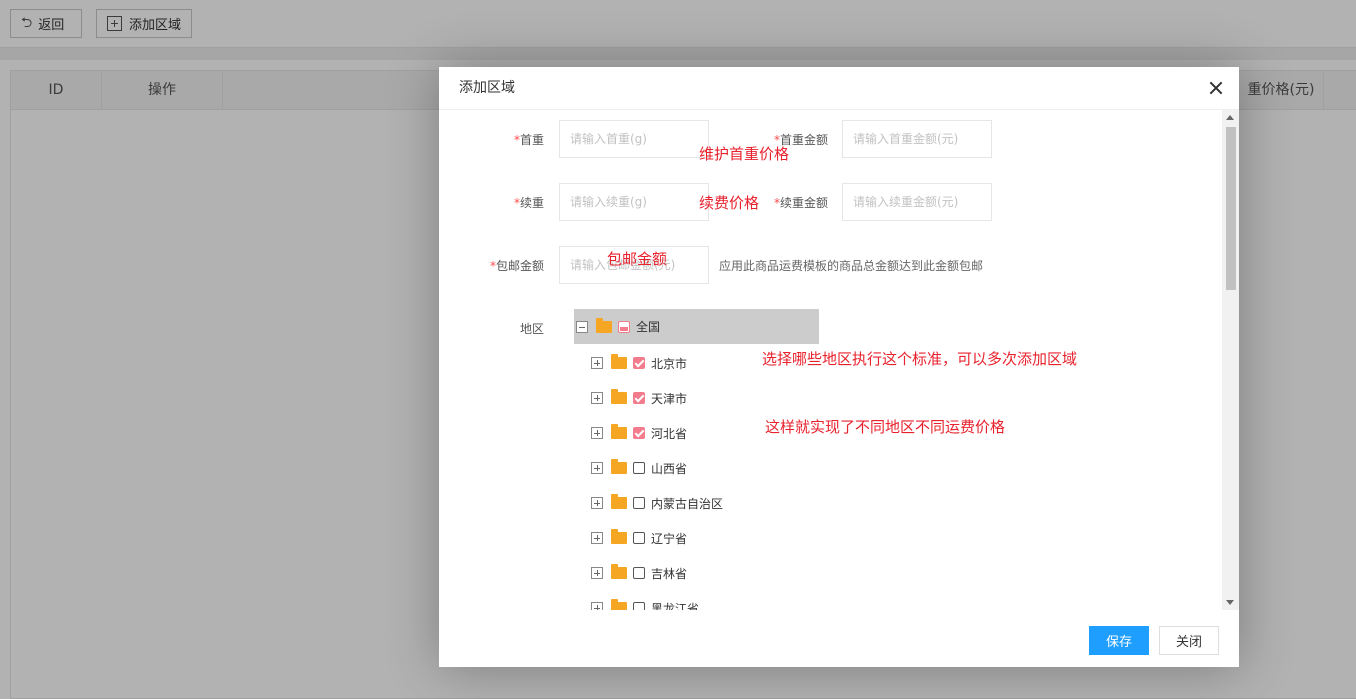  Describe the element at coordinates (624, 326) in the screenshot. I see `checkbox-partial` at that location.